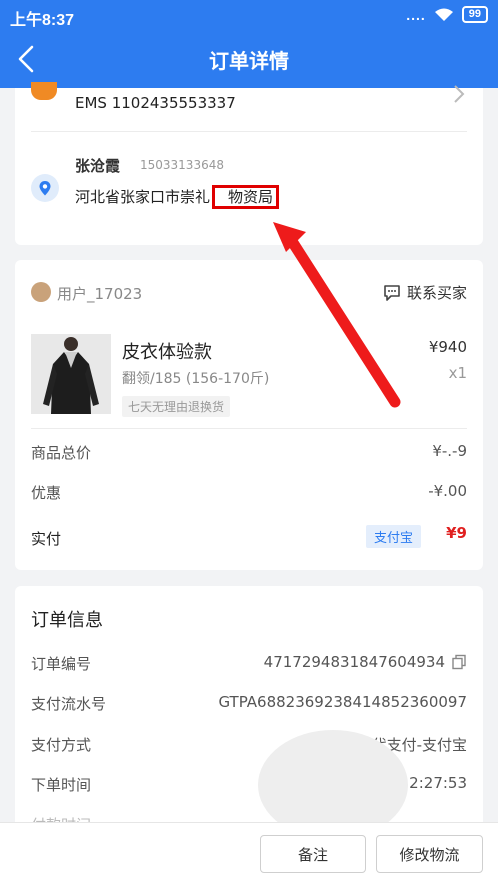 This screenshot has width=498, height=885. Describe the element at coordinates (46, 539) in the screenshot. I see `paid-label: 实付` at that location.